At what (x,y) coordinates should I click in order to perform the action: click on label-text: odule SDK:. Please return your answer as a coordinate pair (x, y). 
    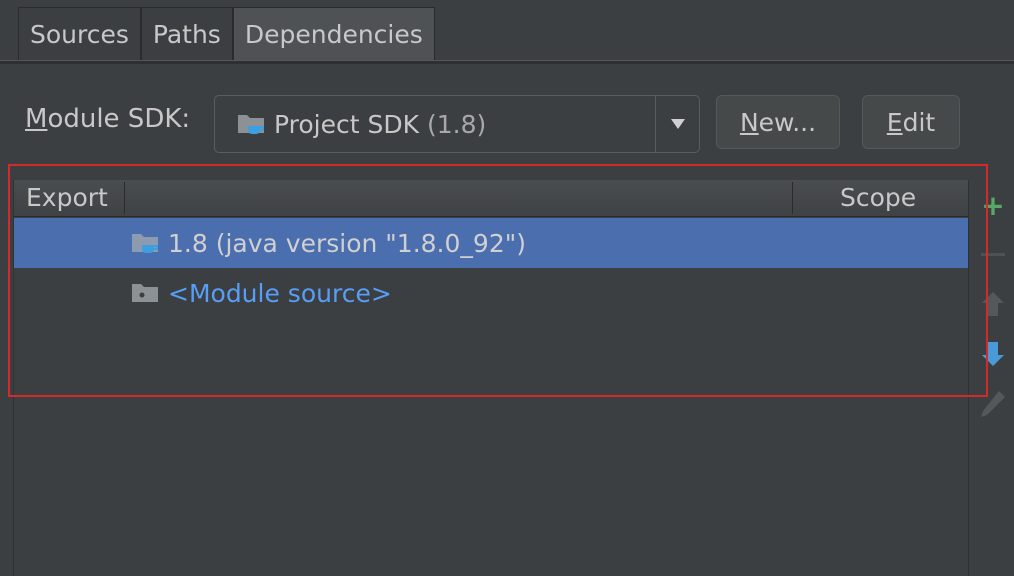
    Looking at the image, I should click on (119, 119).